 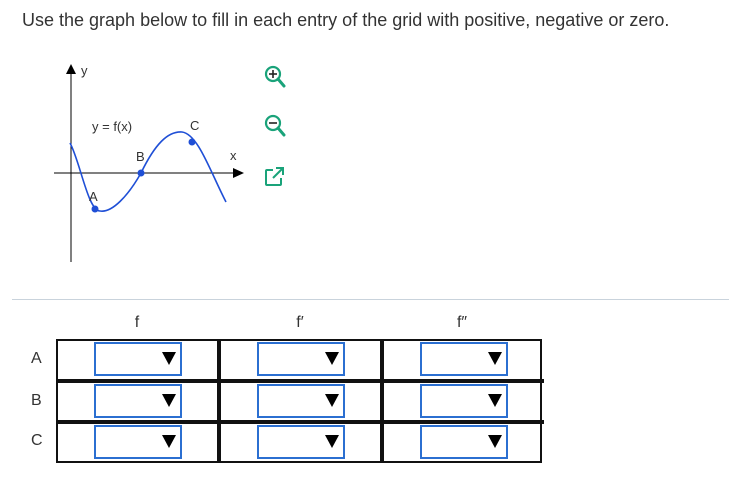 I want to click on open-external-icon, so click(x=275, y=176).